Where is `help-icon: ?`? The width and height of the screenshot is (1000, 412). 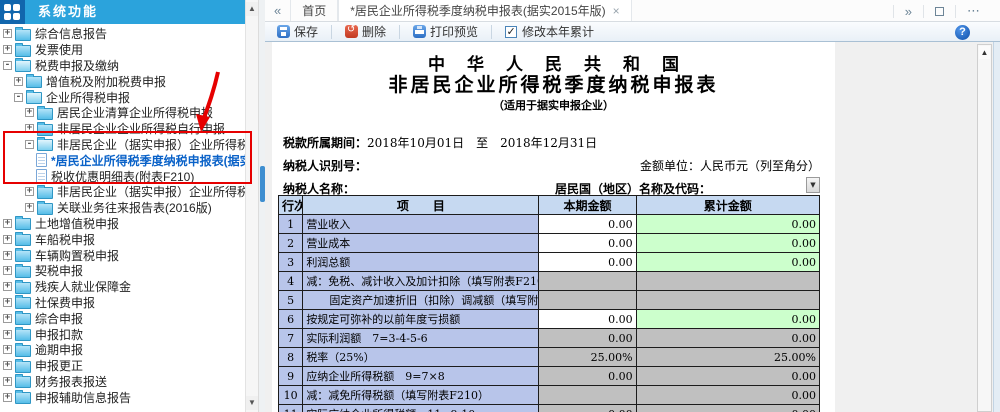
help-icon: ? is located at coordinates (962, 32).